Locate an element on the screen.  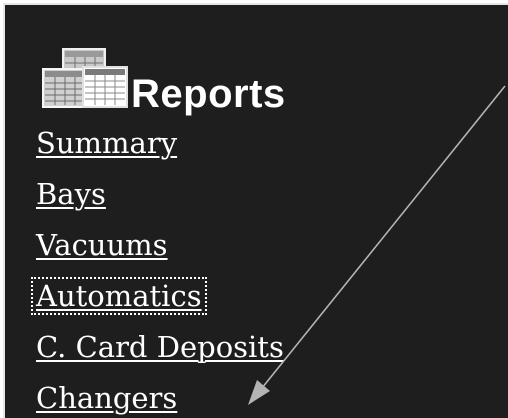
list-item: C. Card Deposits is located at coordinates (160, 356).